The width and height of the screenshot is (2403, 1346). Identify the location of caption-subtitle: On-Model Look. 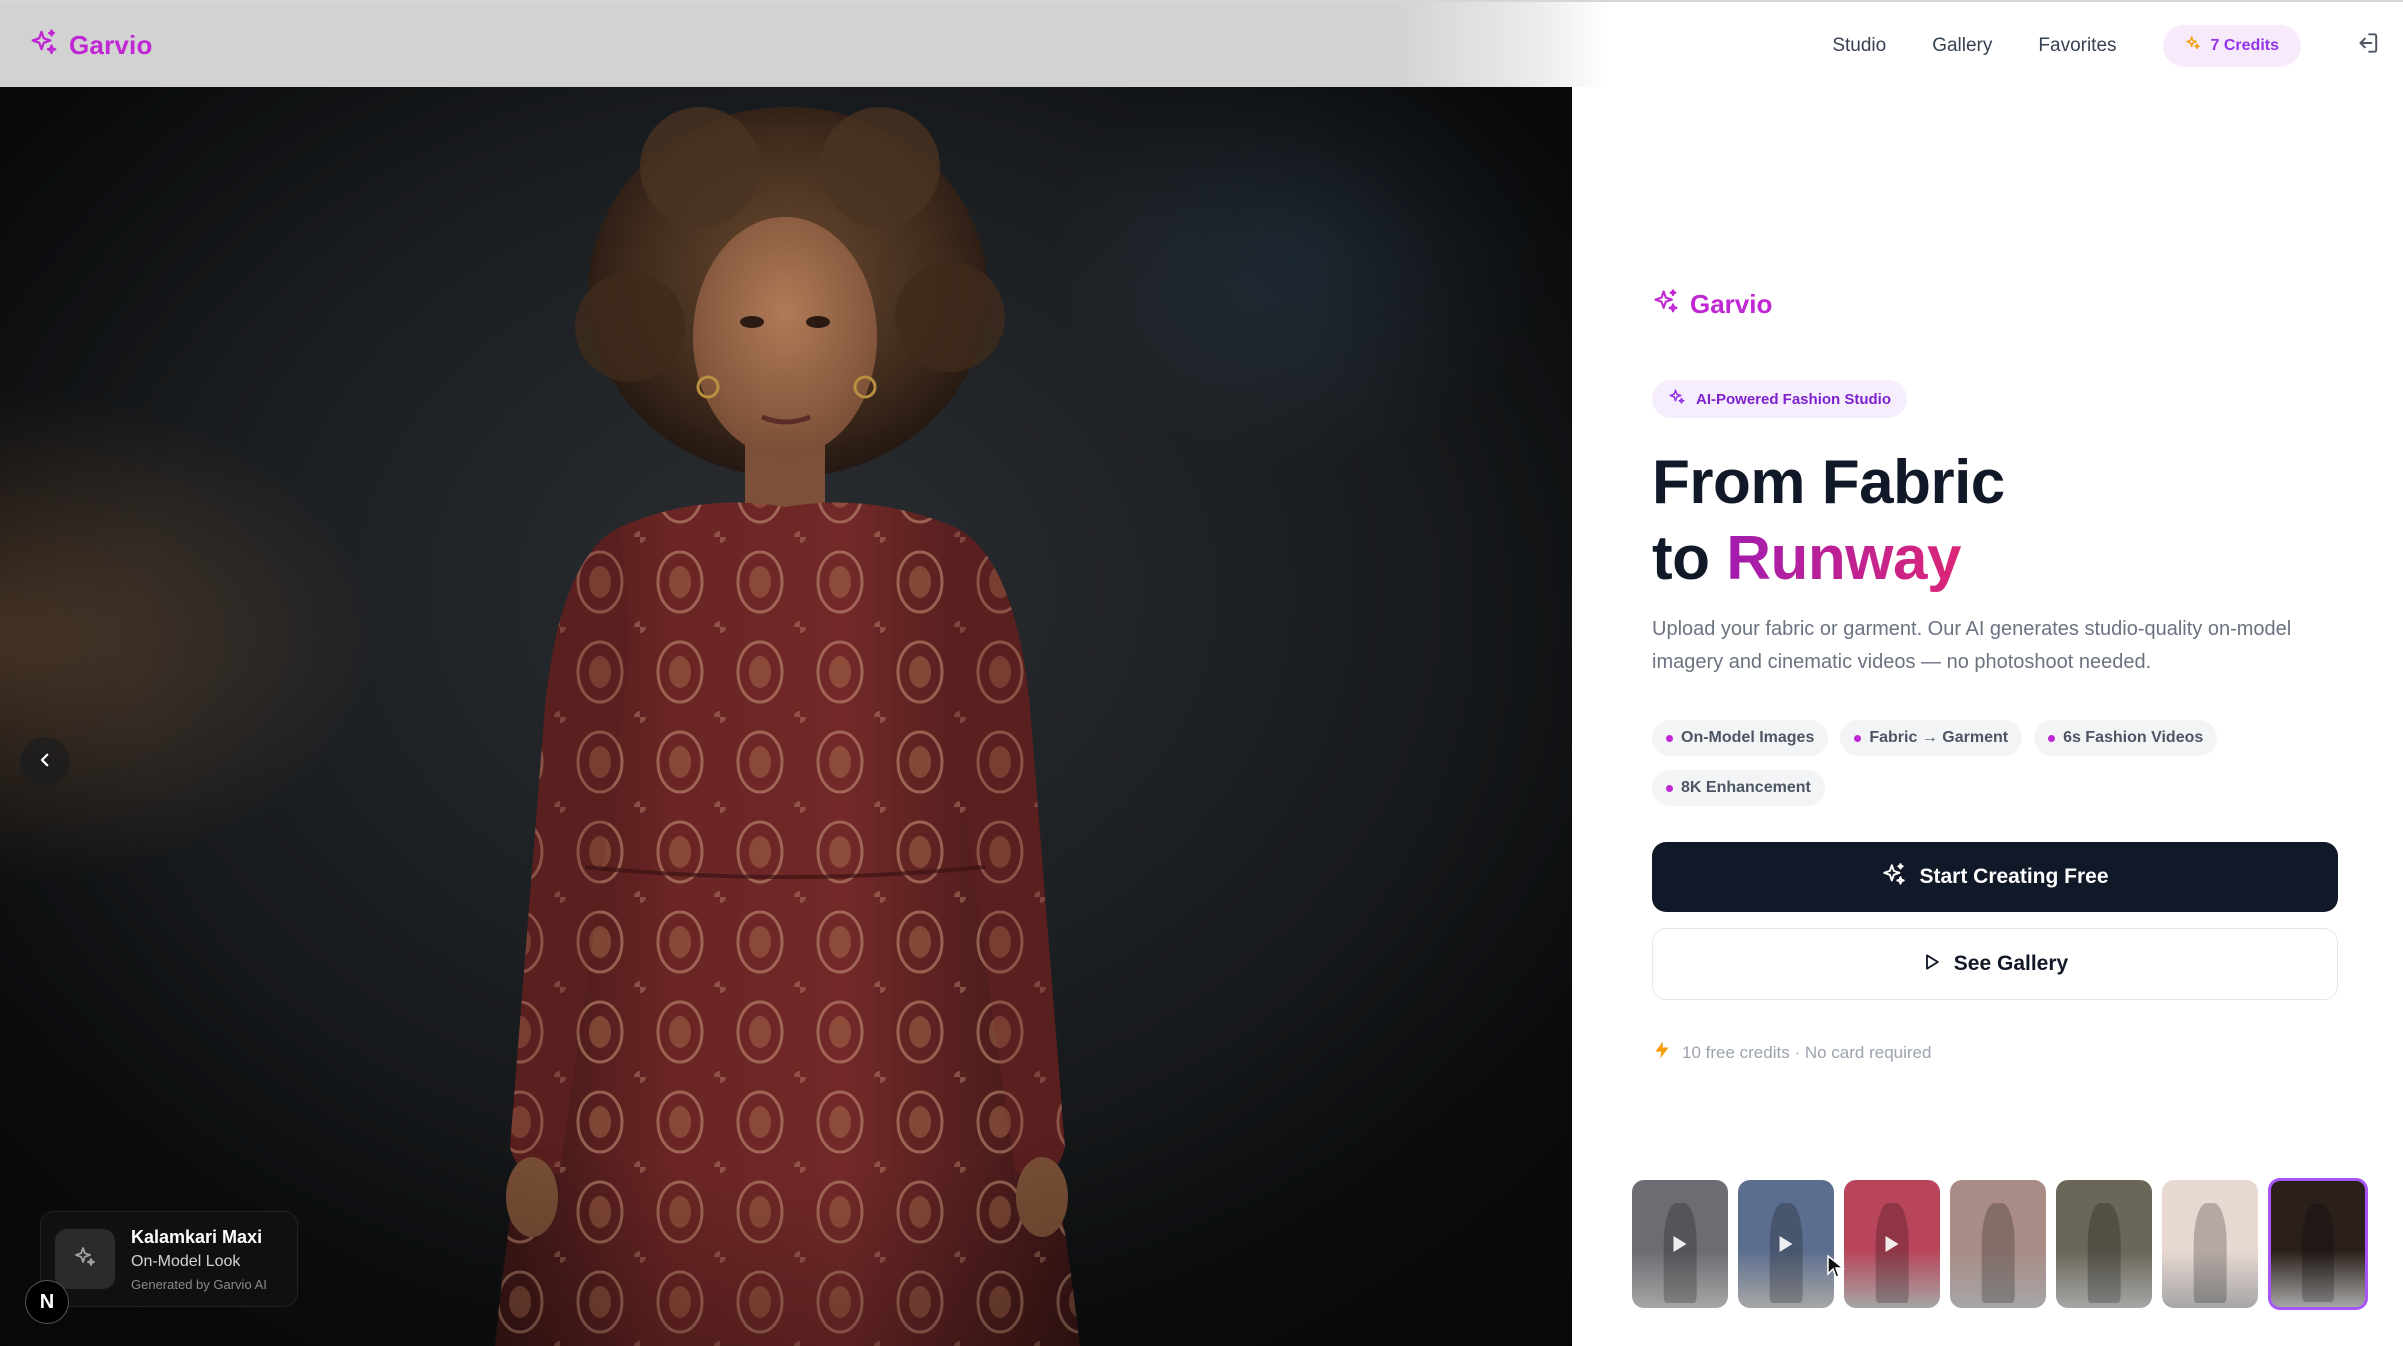
(186, 1261).